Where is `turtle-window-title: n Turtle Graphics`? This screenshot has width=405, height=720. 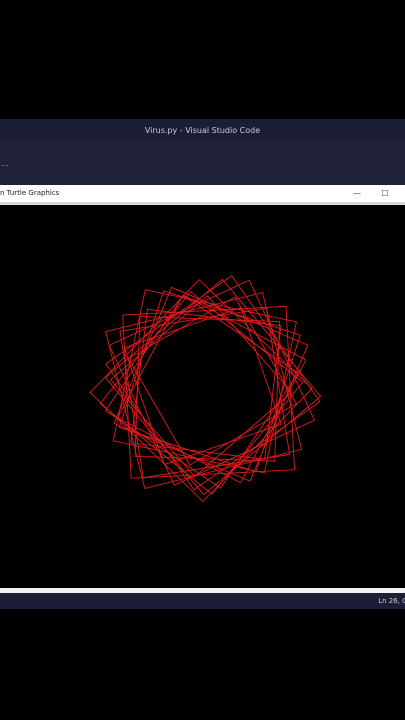
turtle-window-title: n Turtle Graphics is located at coordinates (30, 193).